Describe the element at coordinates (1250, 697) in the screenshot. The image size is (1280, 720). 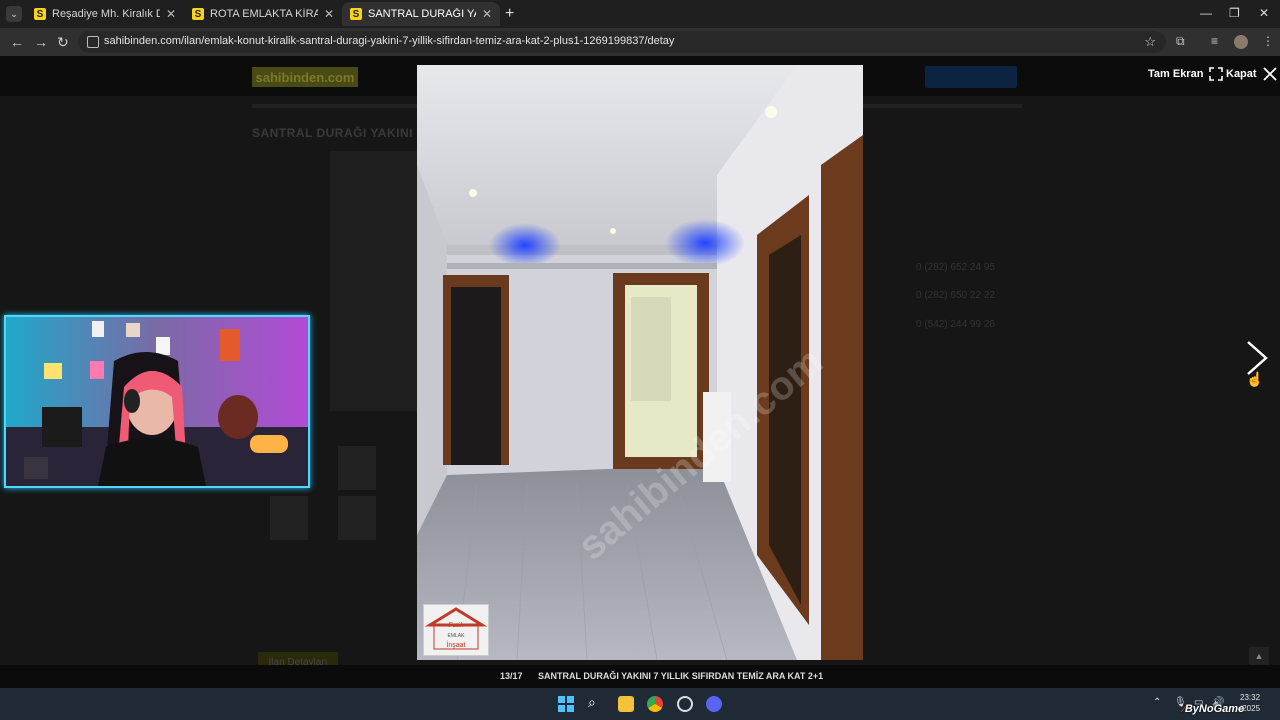
I see `clock-time: 23:32` at that location.